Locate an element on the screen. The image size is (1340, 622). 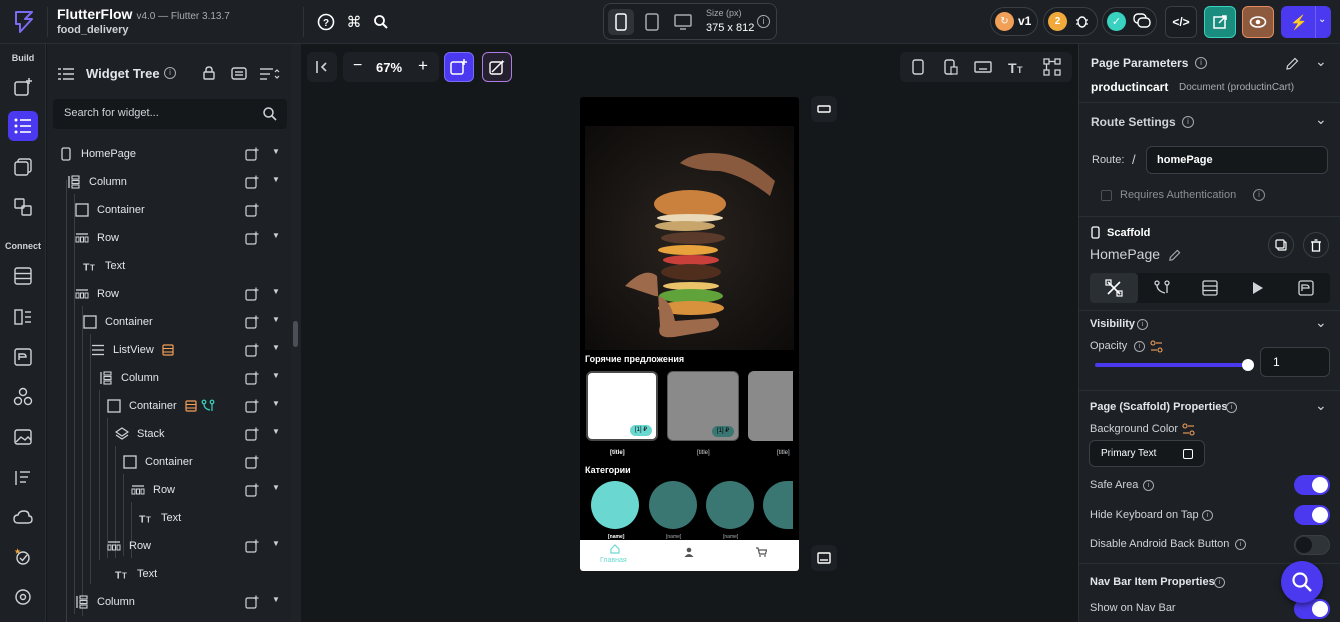
tablet-device-button is located at coordinates (652, 22).